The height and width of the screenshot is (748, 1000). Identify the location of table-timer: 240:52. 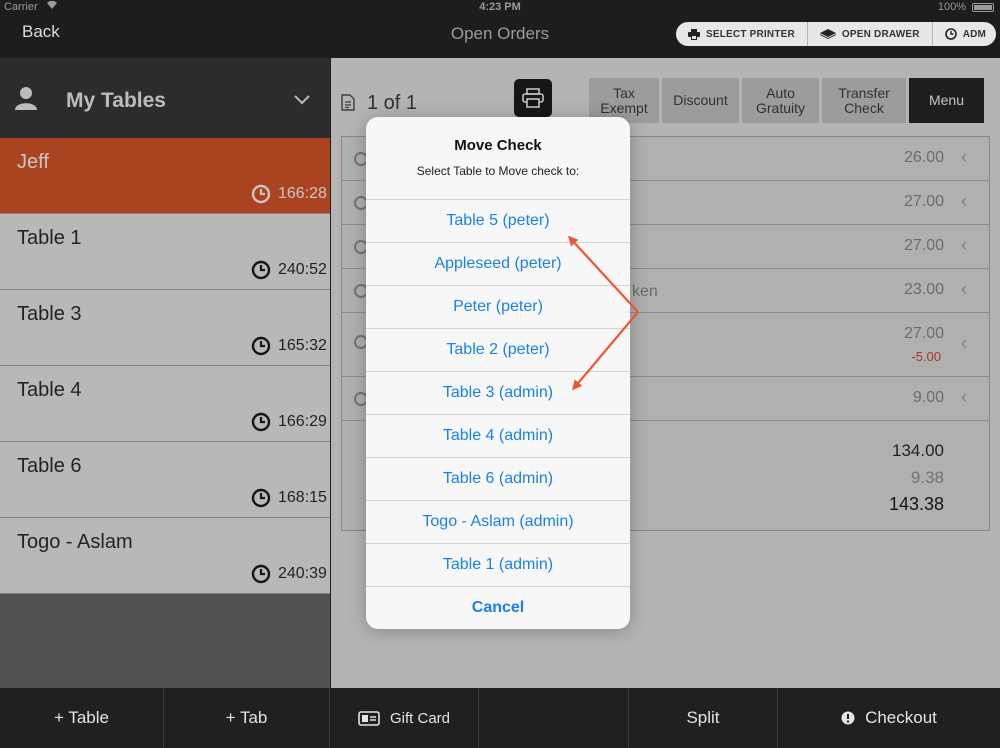
(289, 270).